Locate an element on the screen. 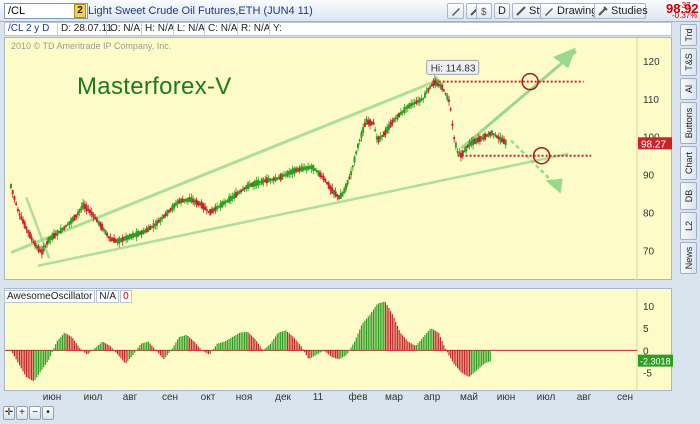 This screenshot has height=424, width=700. symbol-value: /CL is located at coordinates (17, 11).